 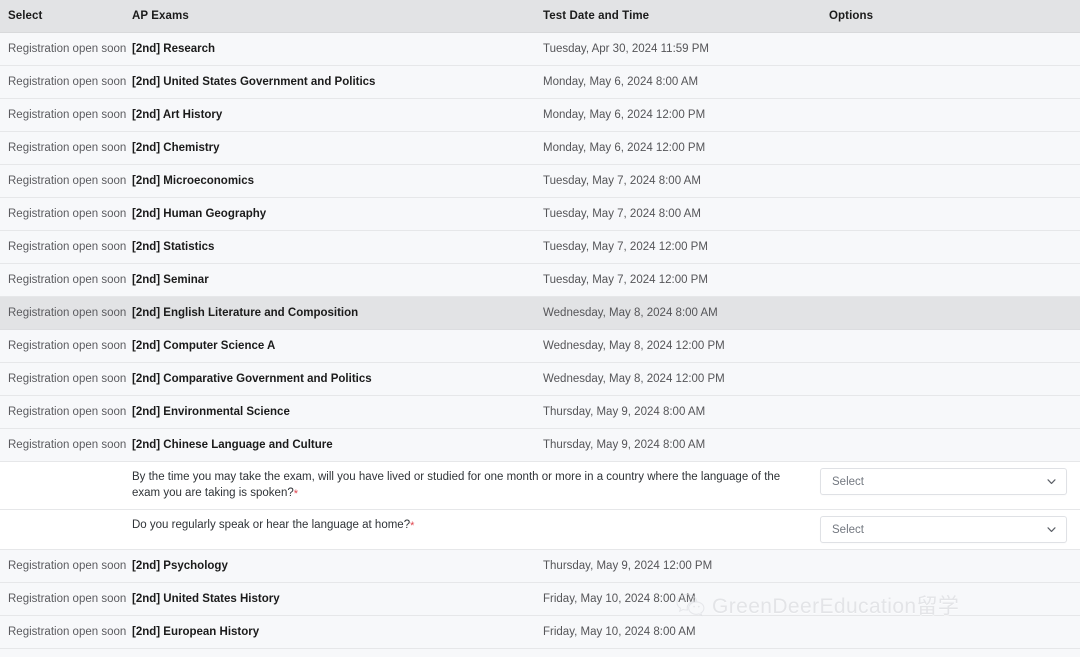 What do you see at coordinates (63, 16) in the screenshot?
I see `column-header-select: Select` at bounding box center [63, 16].